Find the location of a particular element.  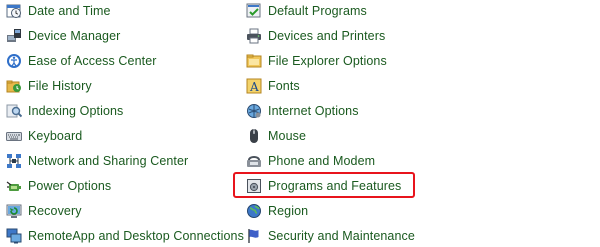

phone-modem-icon is located at coordinates (254, 161).